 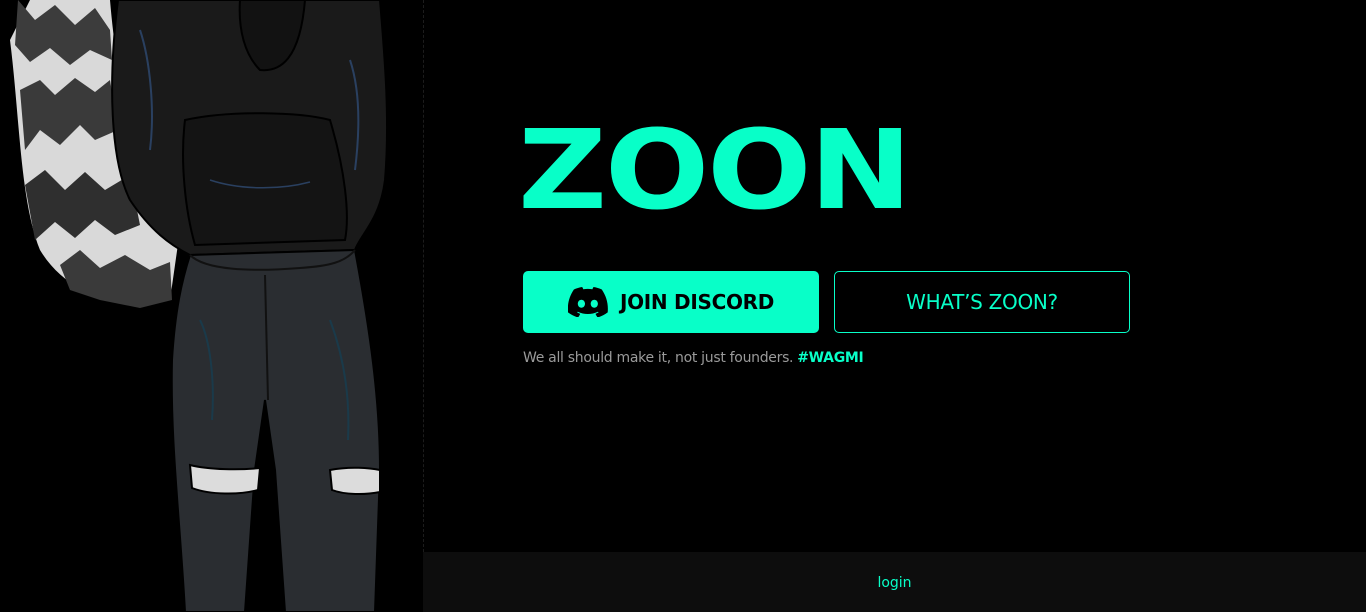 I want to click on join-discord-label: JOIN DISCORD, so click(x=697, y=302).